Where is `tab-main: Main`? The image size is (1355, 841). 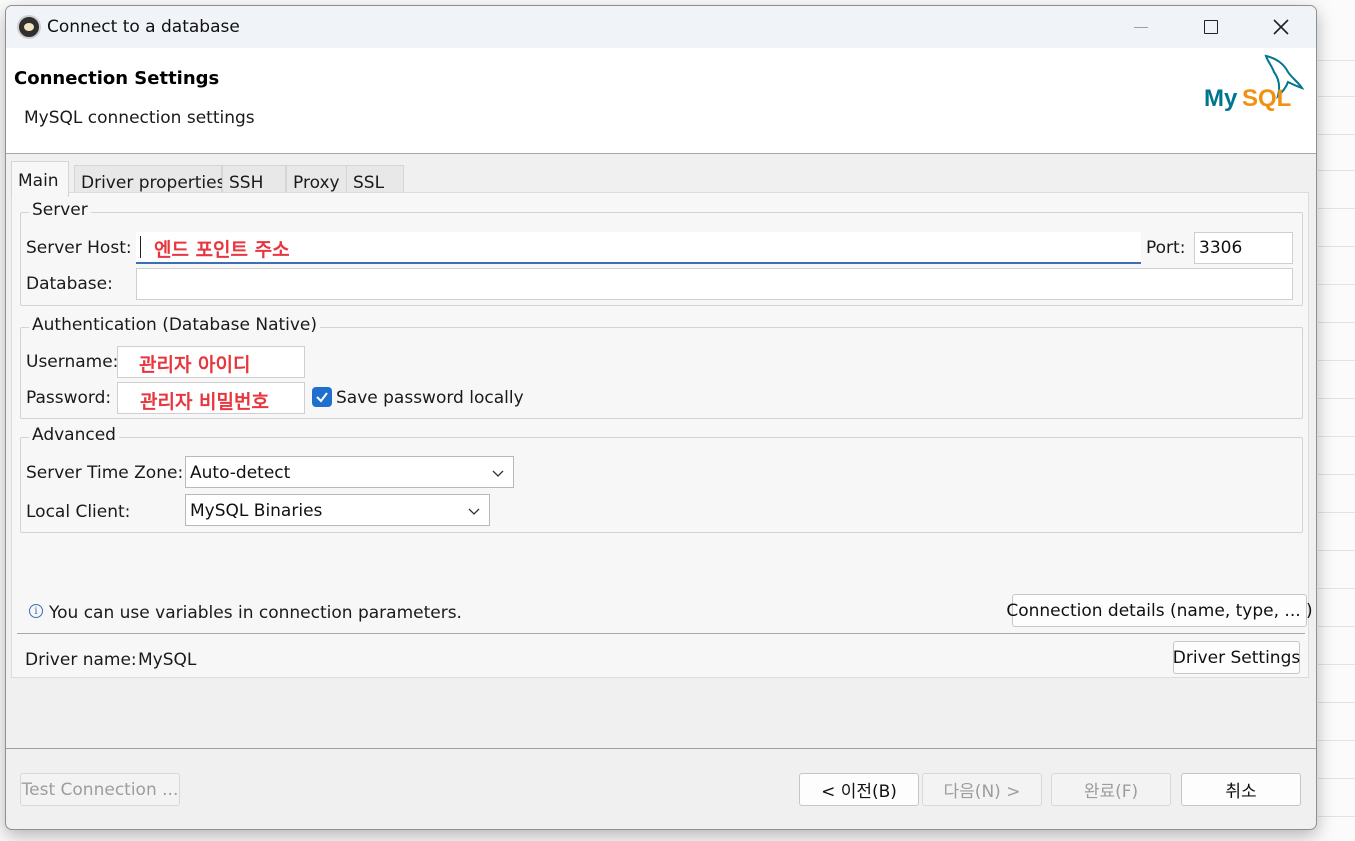
tab-main: Main is located at coordinates (40, 179).